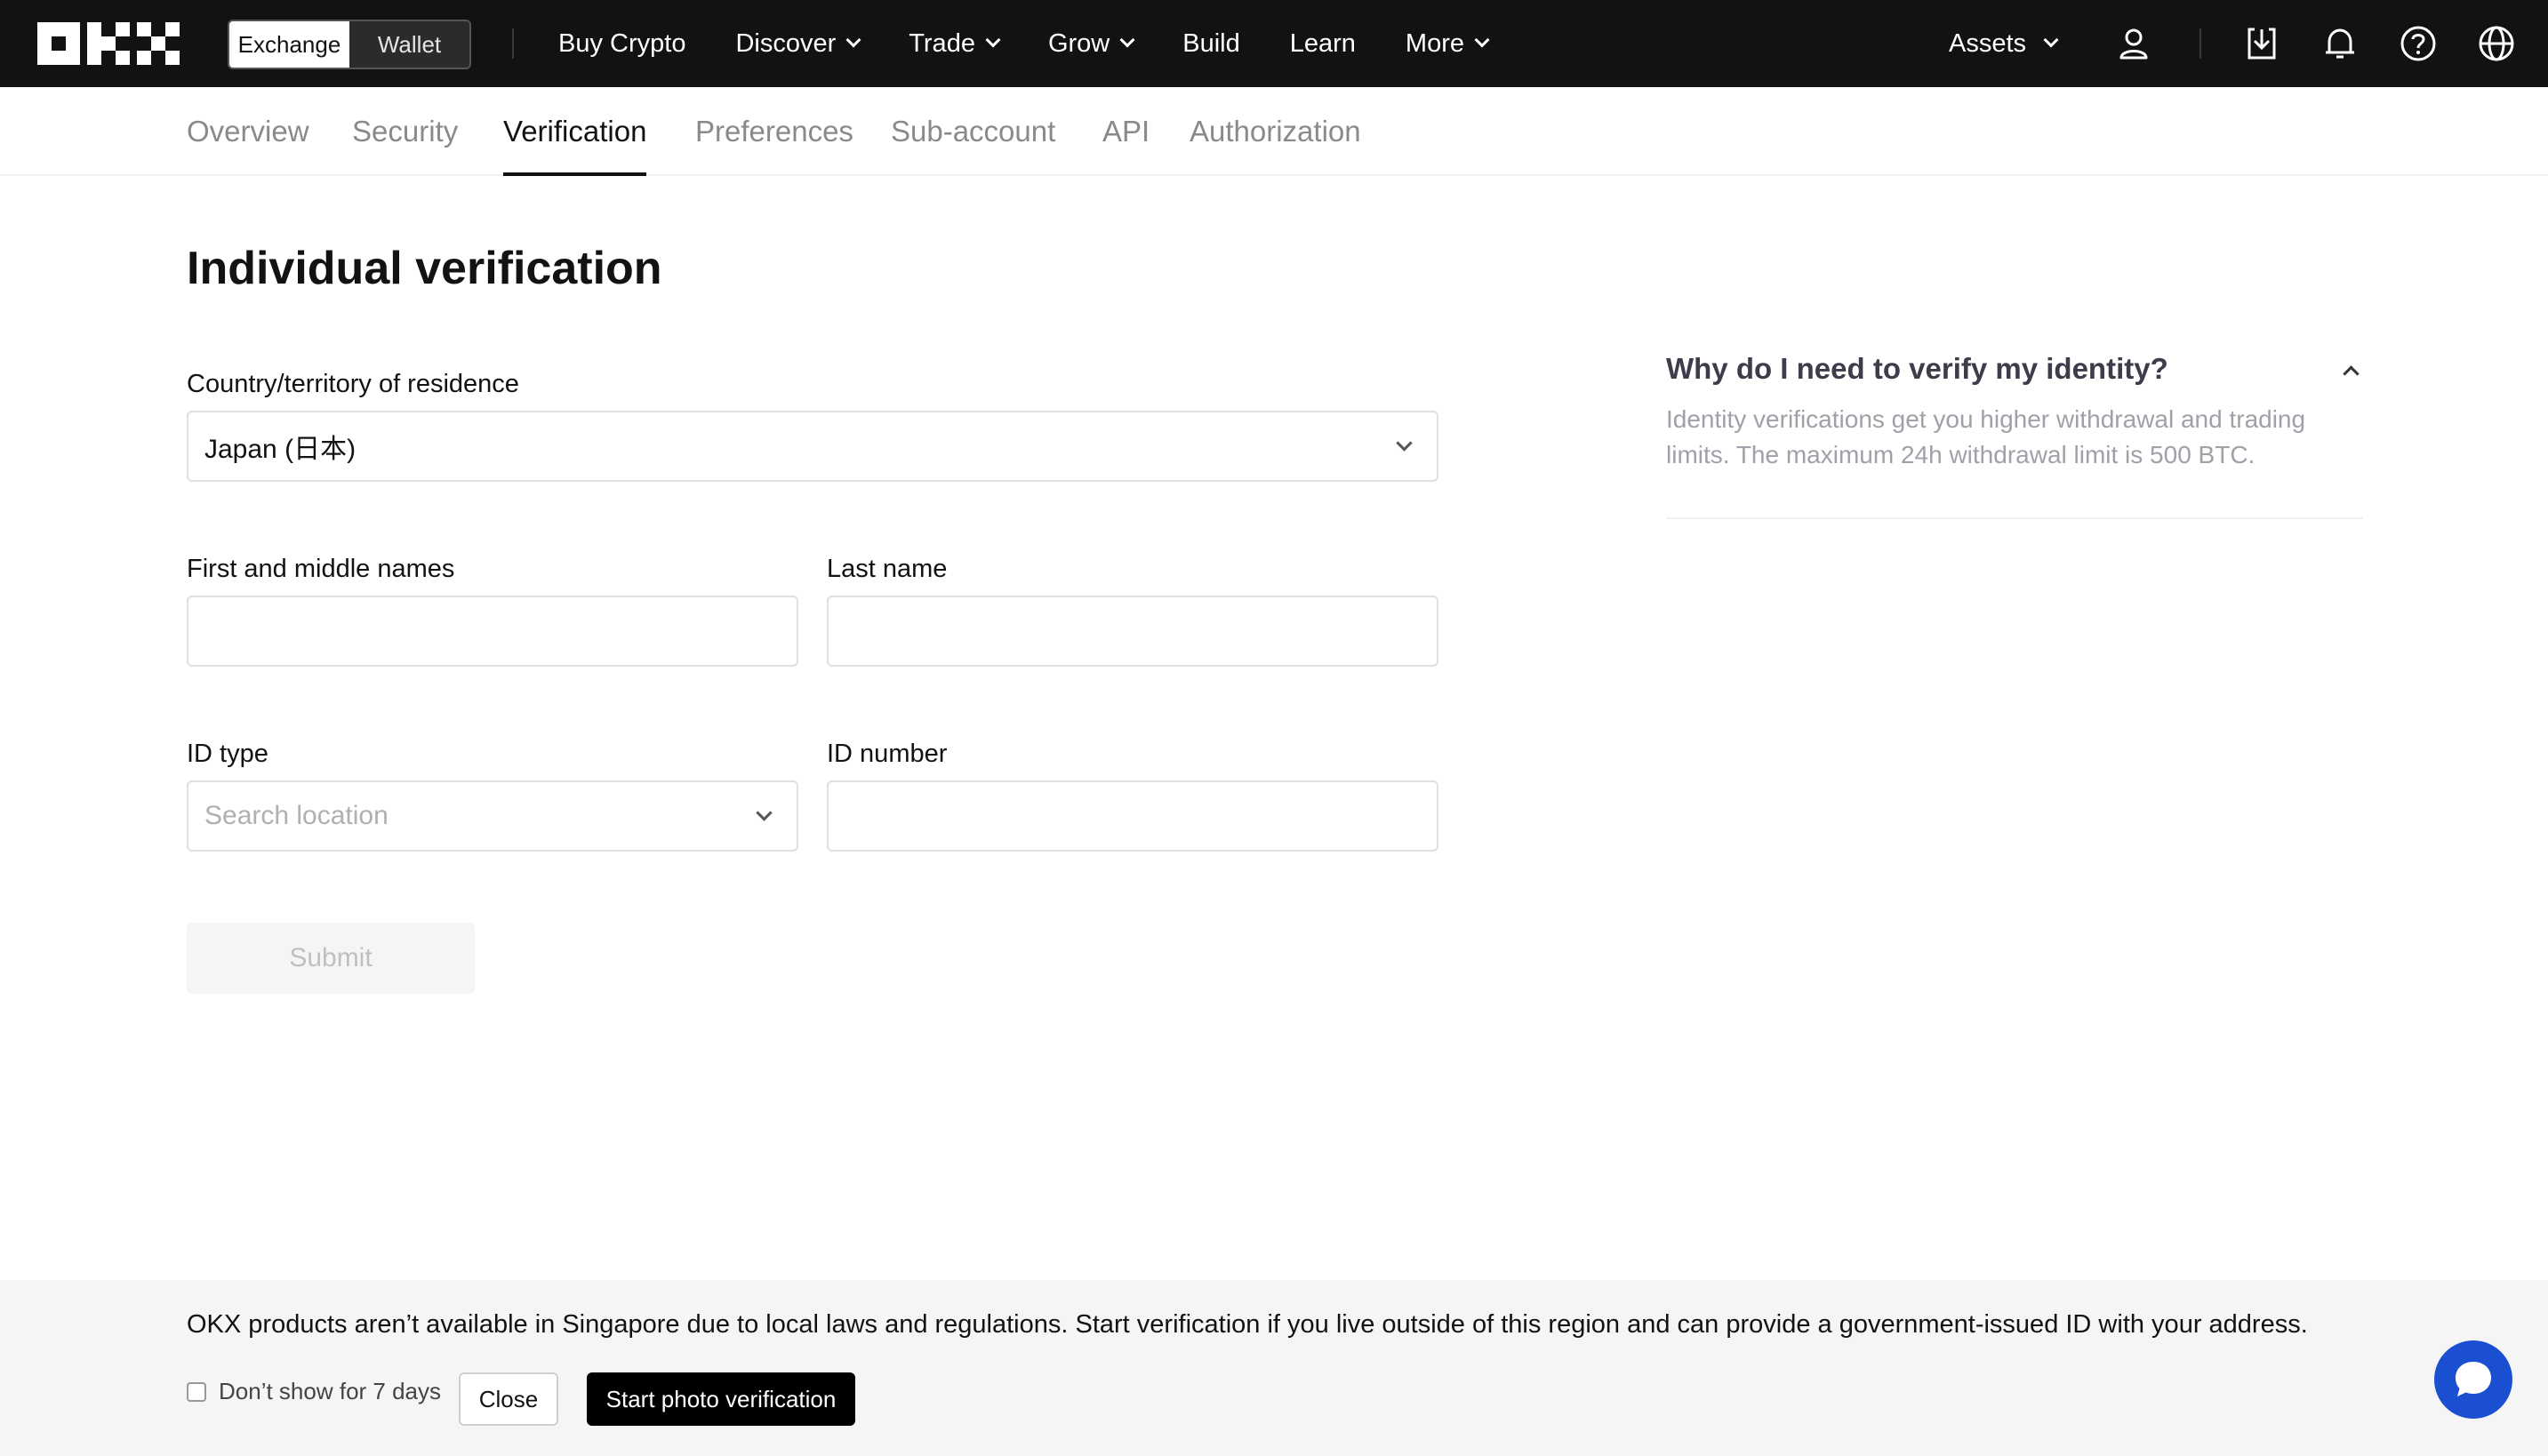 The image size is (2548, 1456). I want to click on exchange-toggle: Exchange, so click(289, 44).